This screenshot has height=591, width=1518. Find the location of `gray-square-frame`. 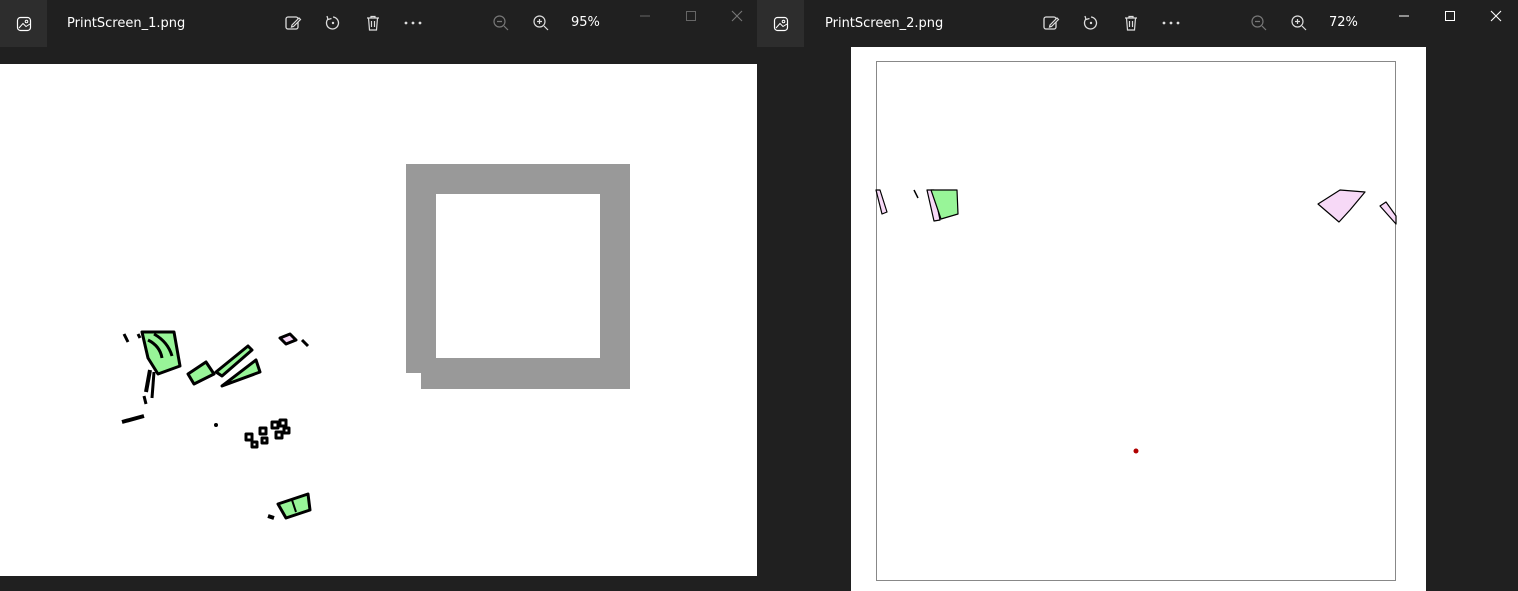

gray-square-frame is located at coordinates (518, 276).